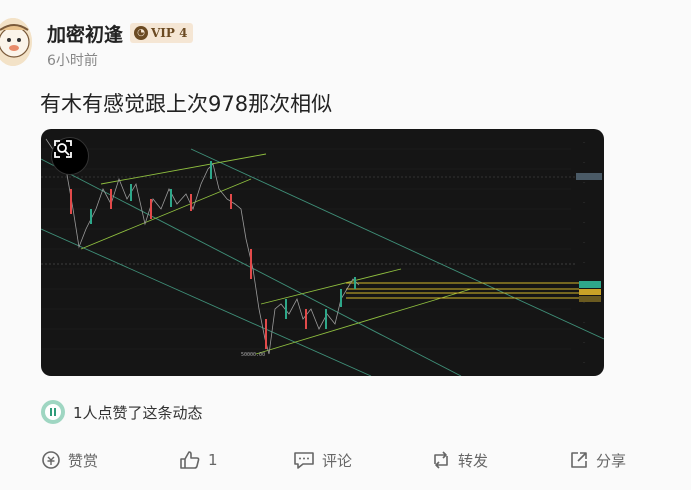 This screenshot has height=490, width=691. What do you see at coordinates (190, 460) in the screenshot?
I see `thumbs-up-icon` at bounding box center [190, 460].